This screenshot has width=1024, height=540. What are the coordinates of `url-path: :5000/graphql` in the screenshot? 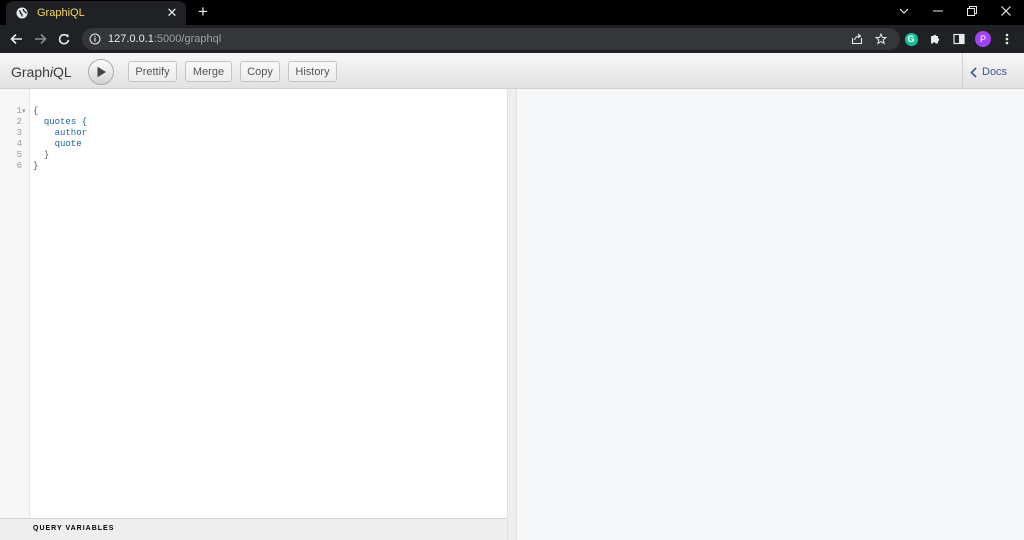 It's located at (187, 39).